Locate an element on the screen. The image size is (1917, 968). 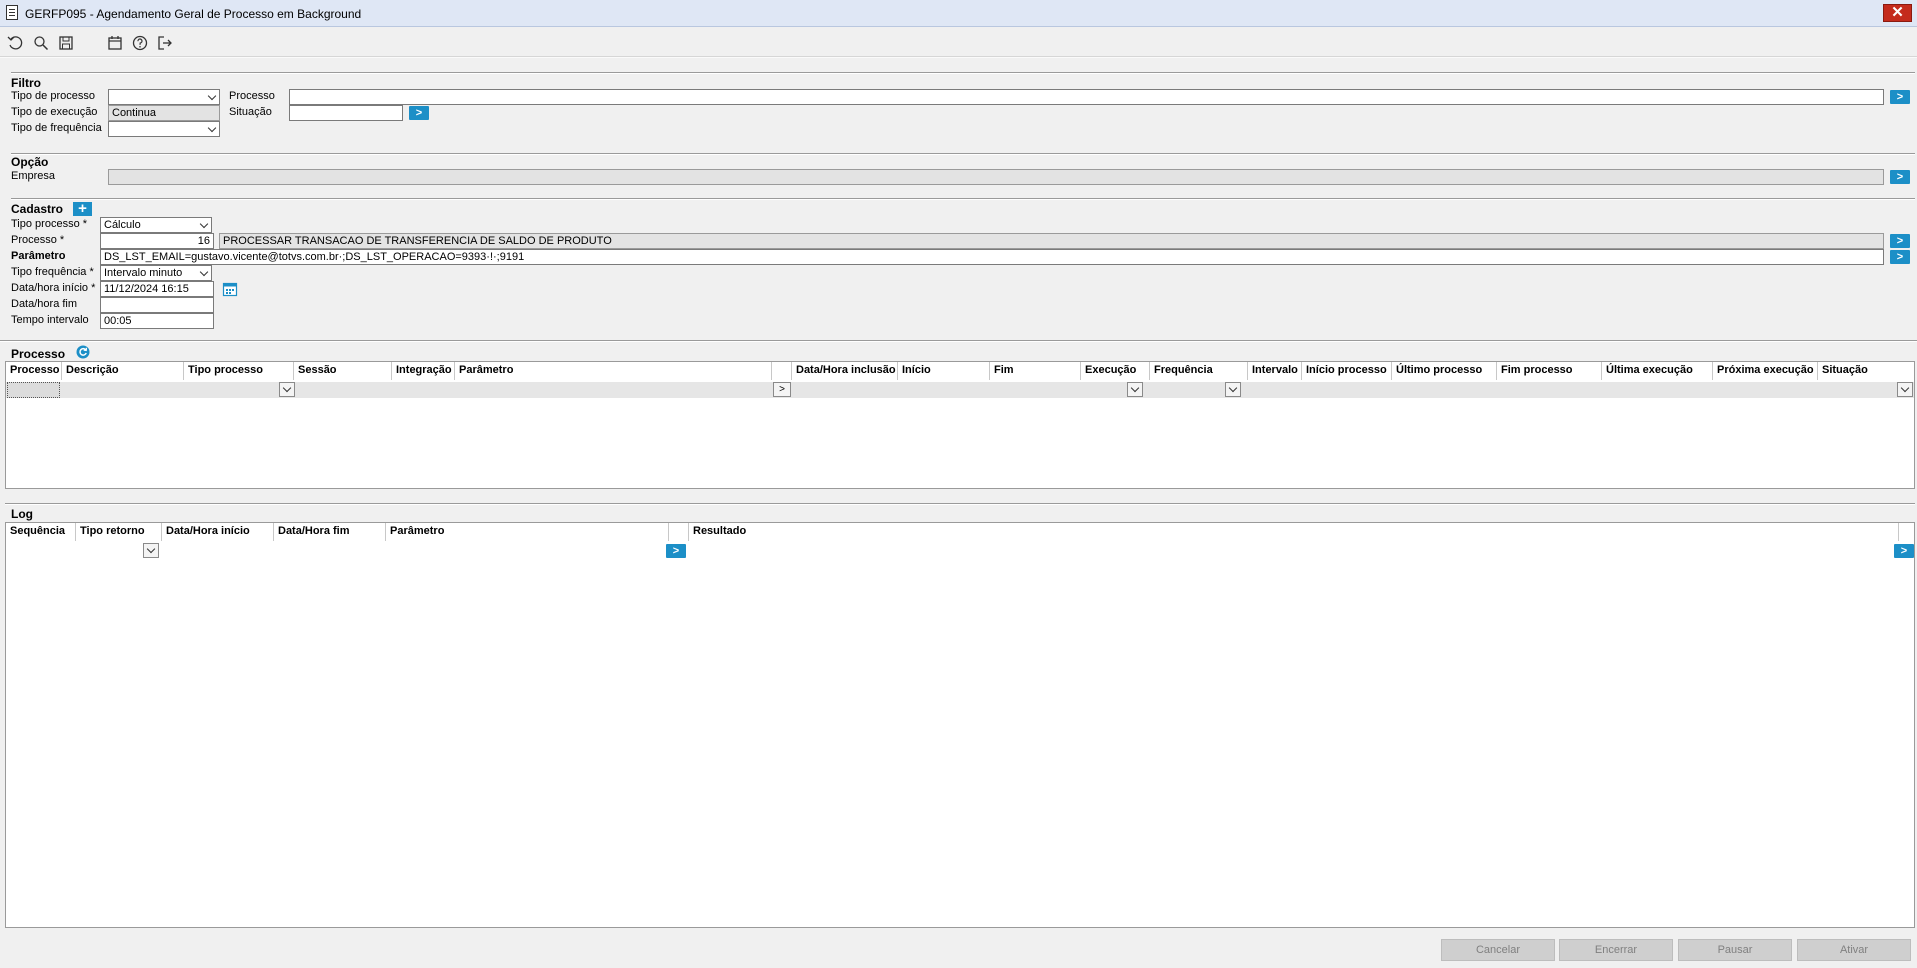
cadastro-data-fim-label: Data/hora fim is located at coordinates (44, 304).